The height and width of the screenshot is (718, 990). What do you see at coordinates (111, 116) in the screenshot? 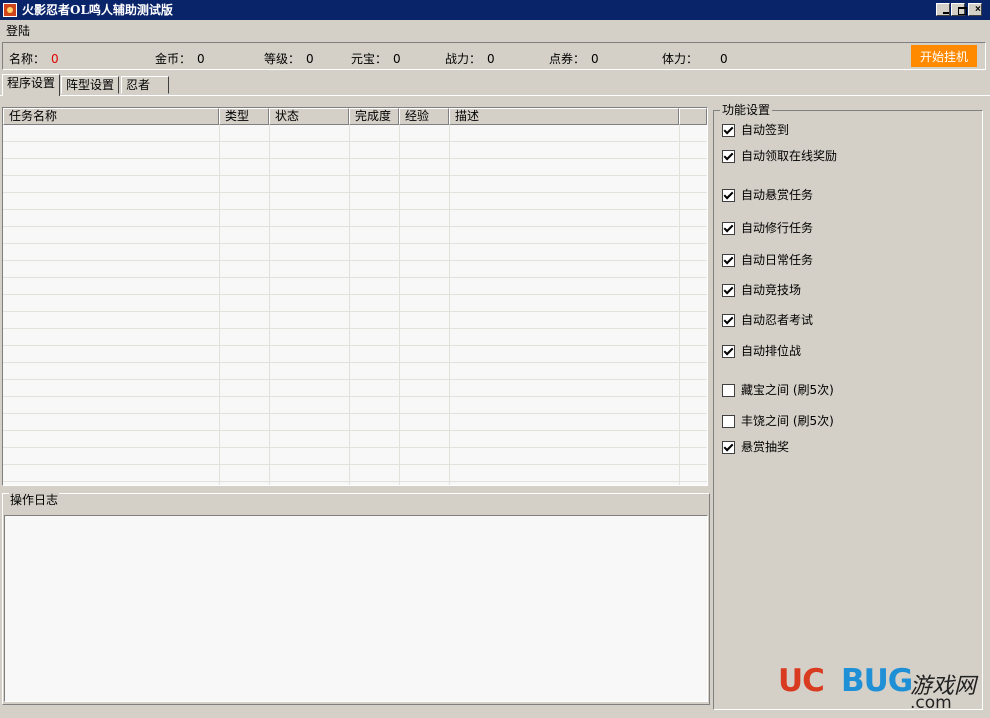
I see `column-header-task-name: 任务名称` at bounding box center [111, 116].